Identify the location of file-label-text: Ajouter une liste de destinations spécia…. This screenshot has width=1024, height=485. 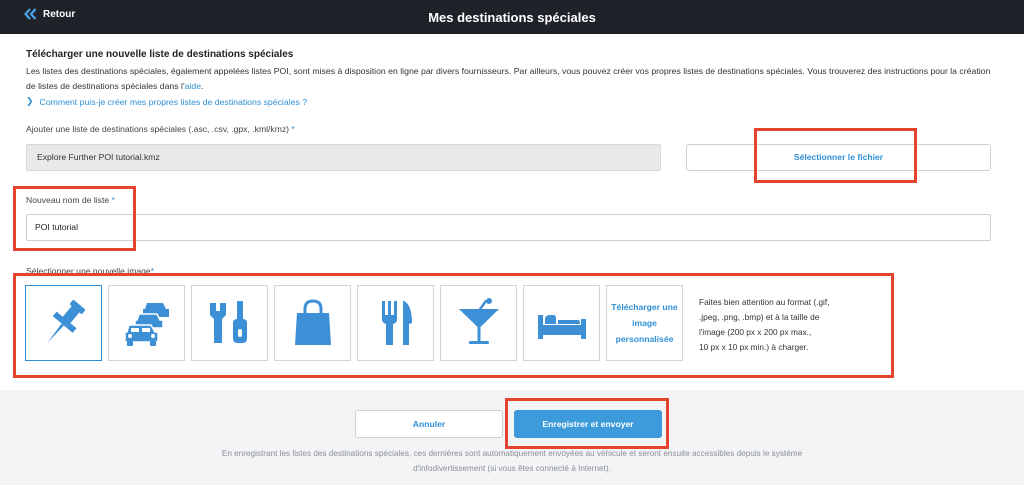
(158, 129).